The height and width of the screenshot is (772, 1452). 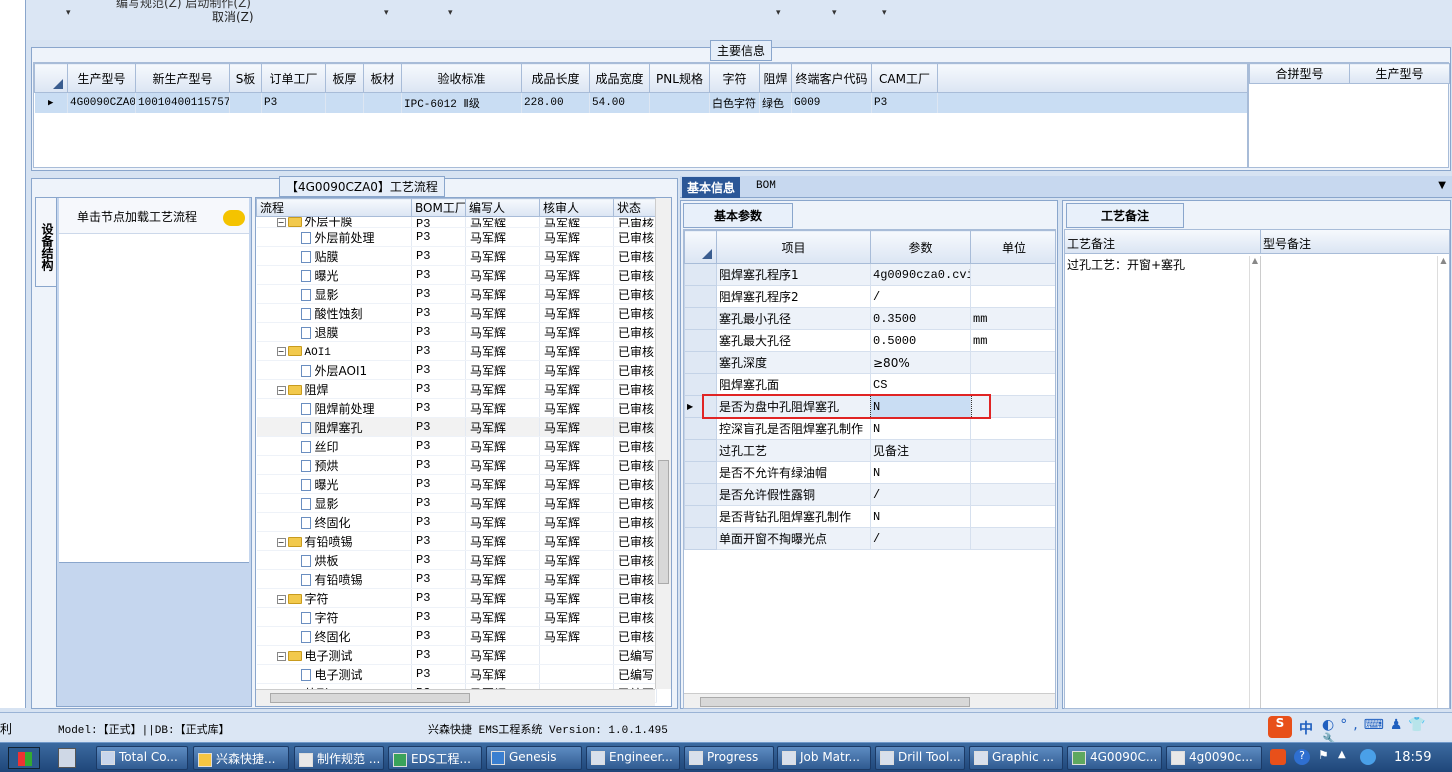 I want to click on tree-row: − 阻焊 P3 马军辉 马军辉 已审核, so click(x=456, y=389).